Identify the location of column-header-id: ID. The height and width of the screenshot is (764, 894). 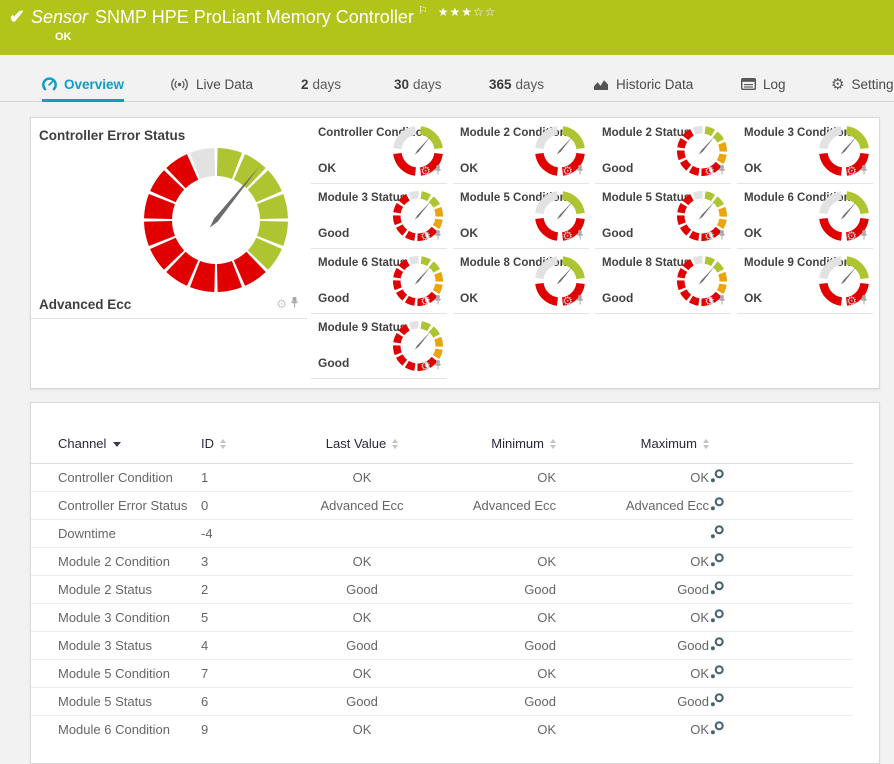
(248, 443).